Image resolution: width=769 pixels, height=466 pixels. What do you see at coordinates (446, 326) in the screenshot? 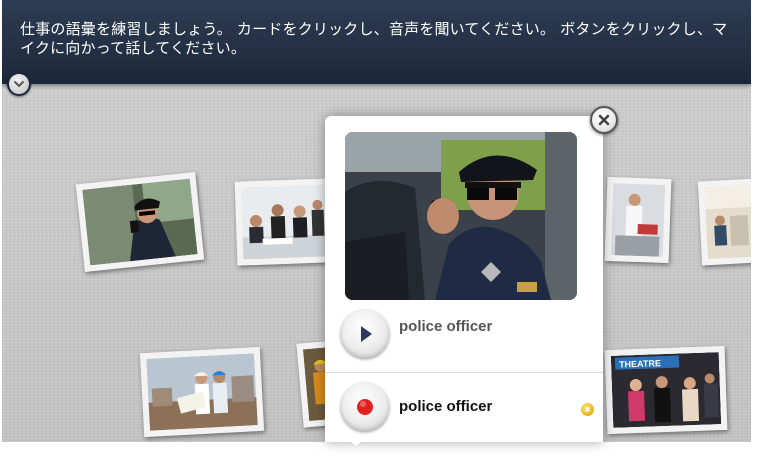
I see `play-label: police officer` at bounding box center [446, 326].